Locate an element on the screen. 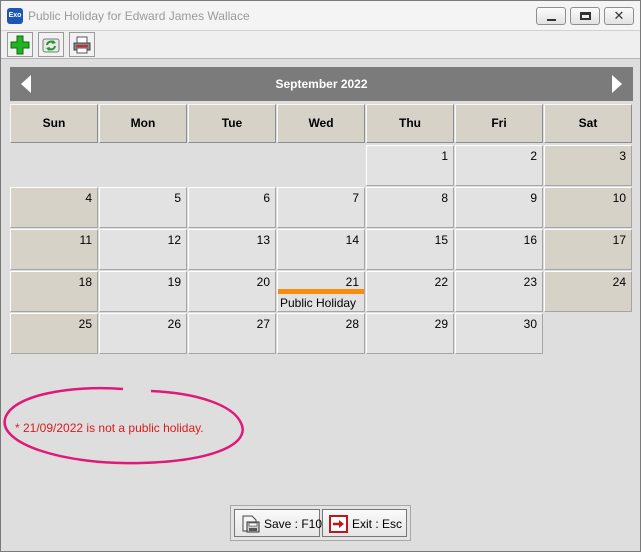 This screenshot has width=641, height=552. day-number: 3 is located at coordinates (622, 156).